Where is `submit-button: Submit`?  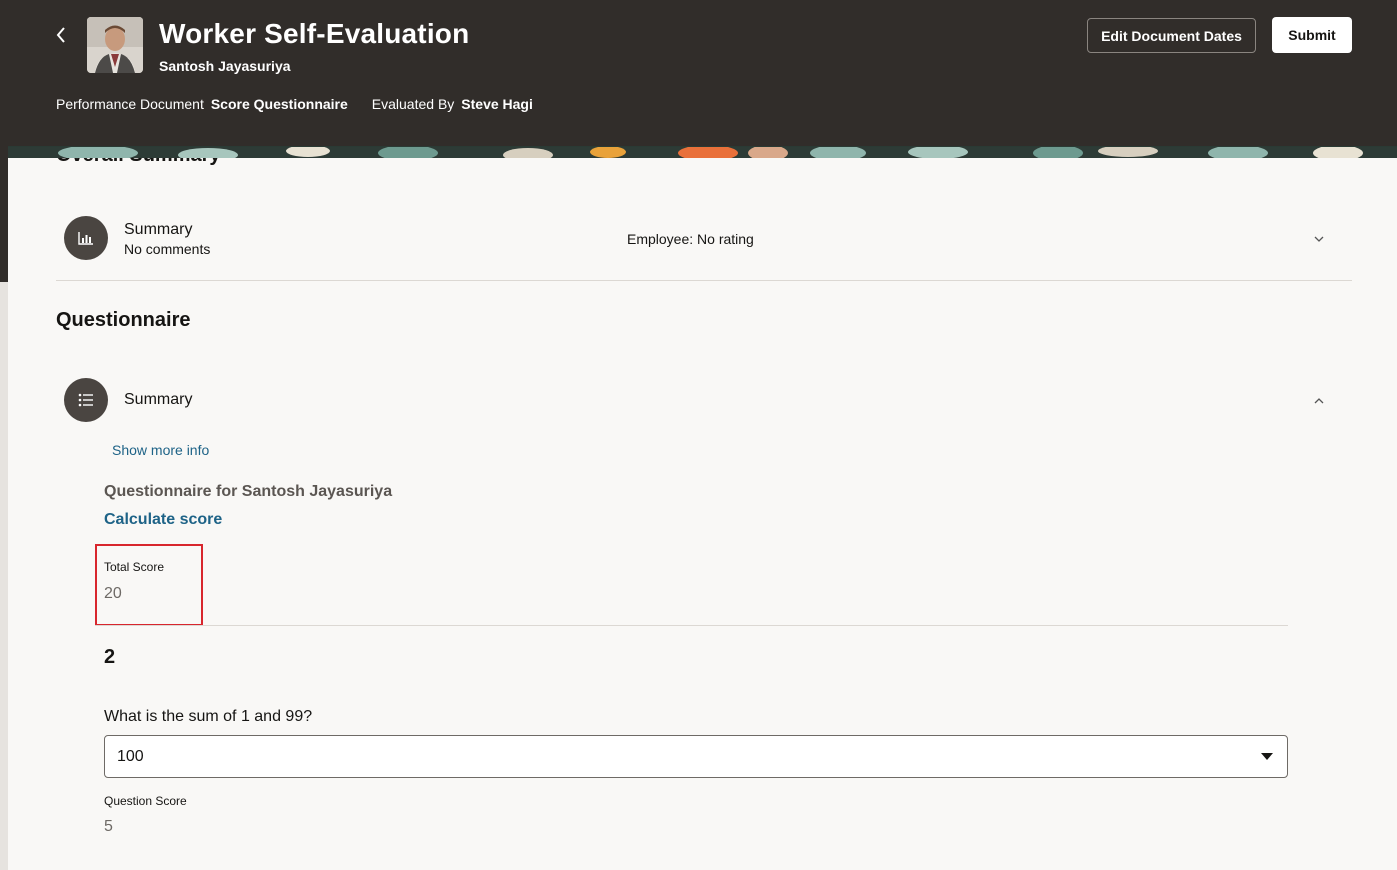 submit-button: Submit is located at coordinates (1312, 35).